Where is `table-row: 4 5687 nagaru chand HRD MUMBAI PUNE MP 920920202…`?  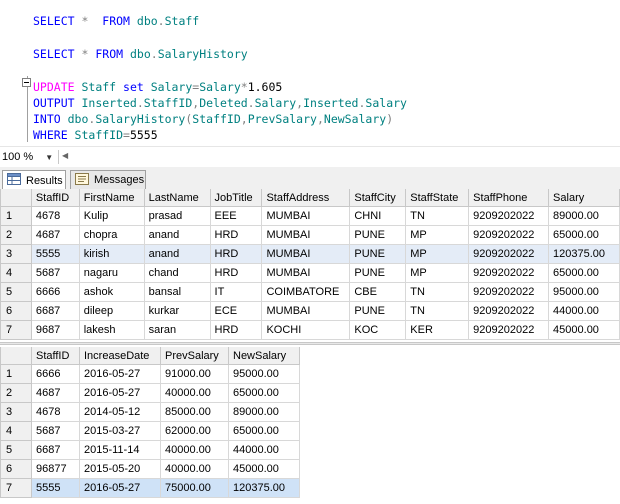
table-row: 4 5687 nagaru chand HRD MUMBAI PUNE MP 920920202… is located at coordinates (310, 273).